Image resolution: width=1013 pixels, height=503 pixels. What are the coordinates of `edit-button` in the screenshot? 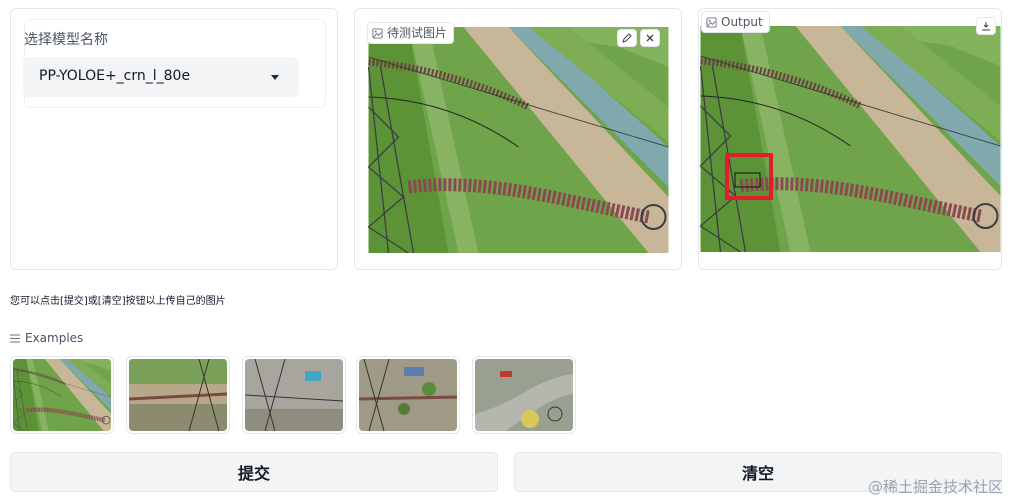 It's located at (627, 38).